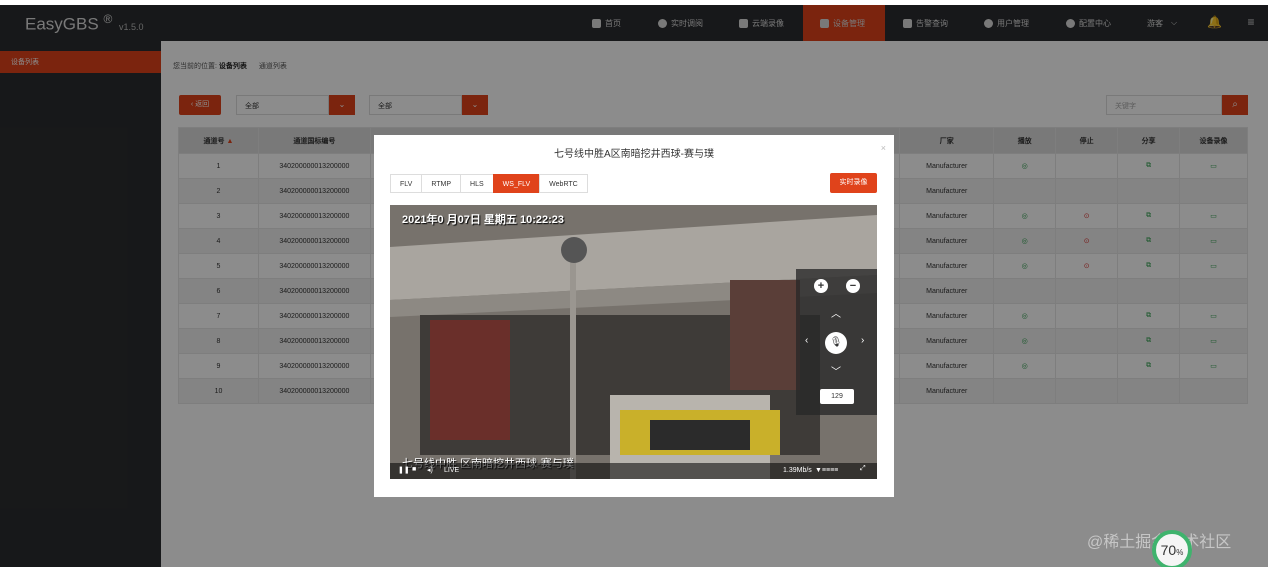 This screenshot has width=1268, height=567. I want to click on bitrate-label: 1.39Mb/s, so click(797, 470).